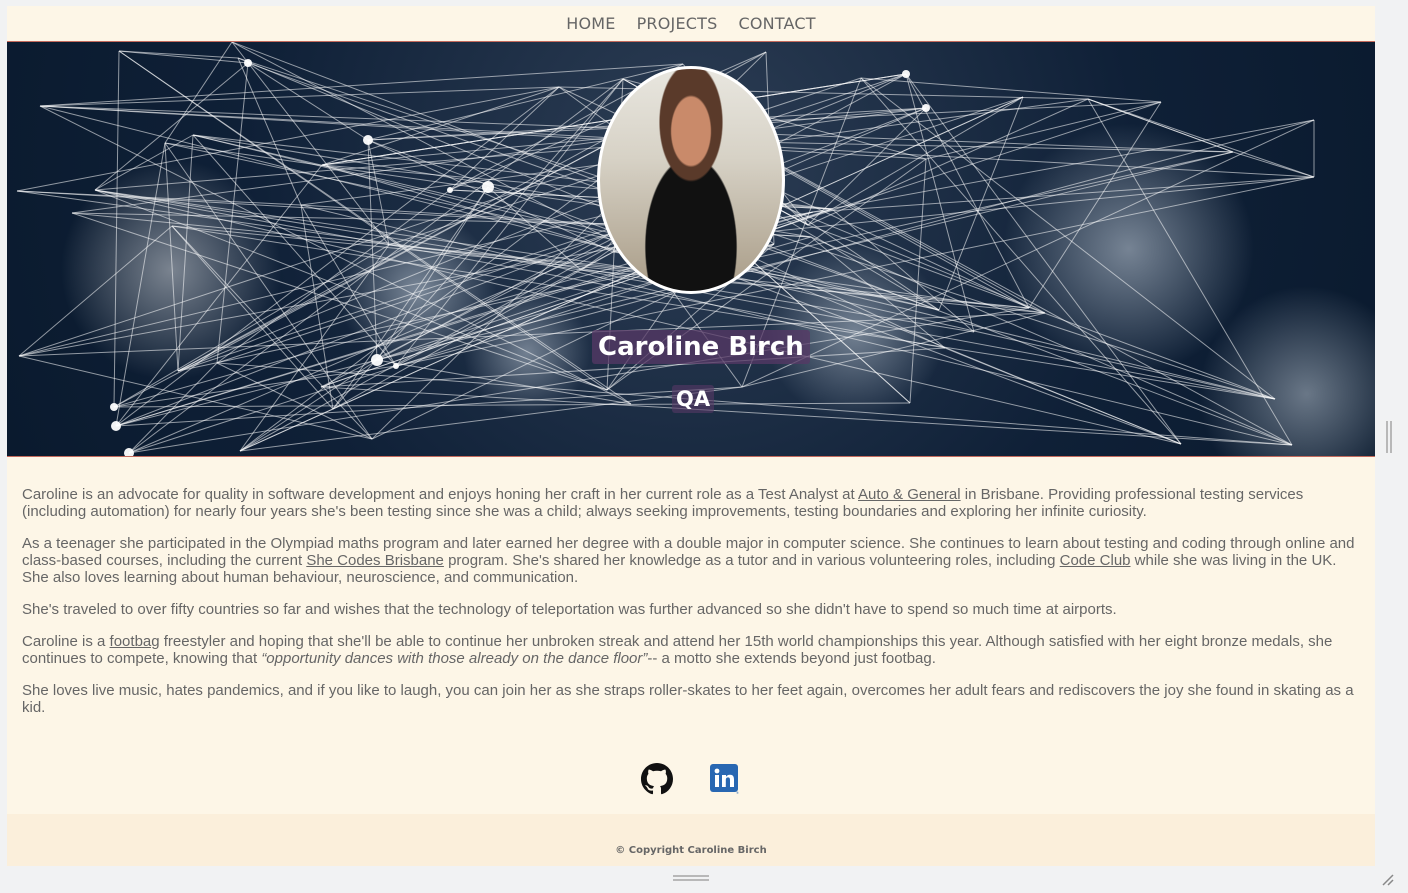  What do you see at coordinates (135, 641) in the screenshot?
I see `footbag-link: footbag` at bounding box center [135, 641].